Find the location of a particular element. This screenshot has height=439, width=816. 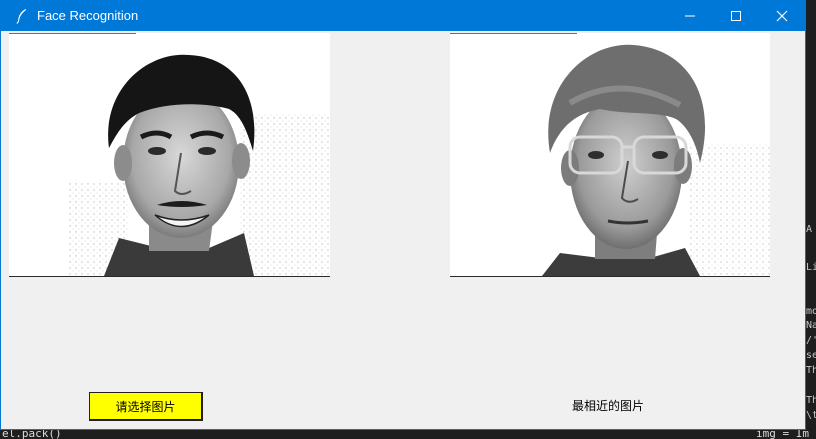

code-line: el.pack() is located at coordinates (32, 434).